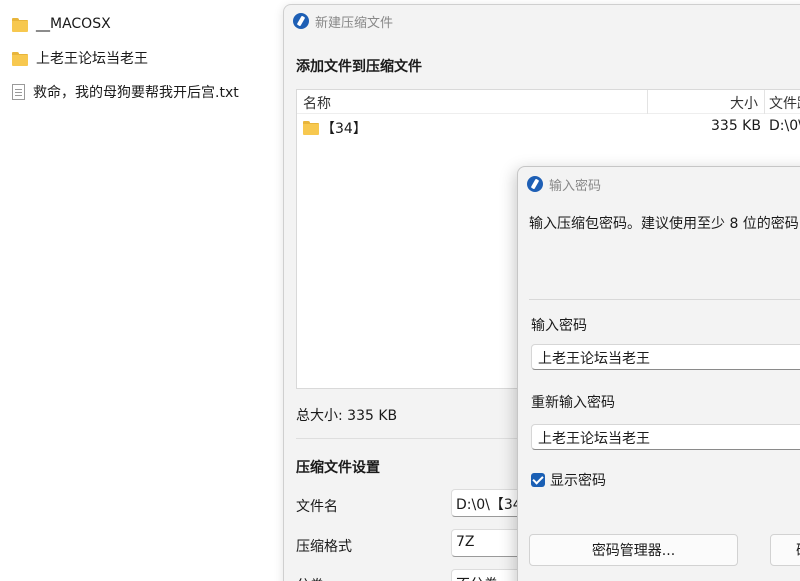  What do you see at coordinates (736, 126) in the screenshot?
I see `row-size: 335 KB` at bounding box center [736, 126].